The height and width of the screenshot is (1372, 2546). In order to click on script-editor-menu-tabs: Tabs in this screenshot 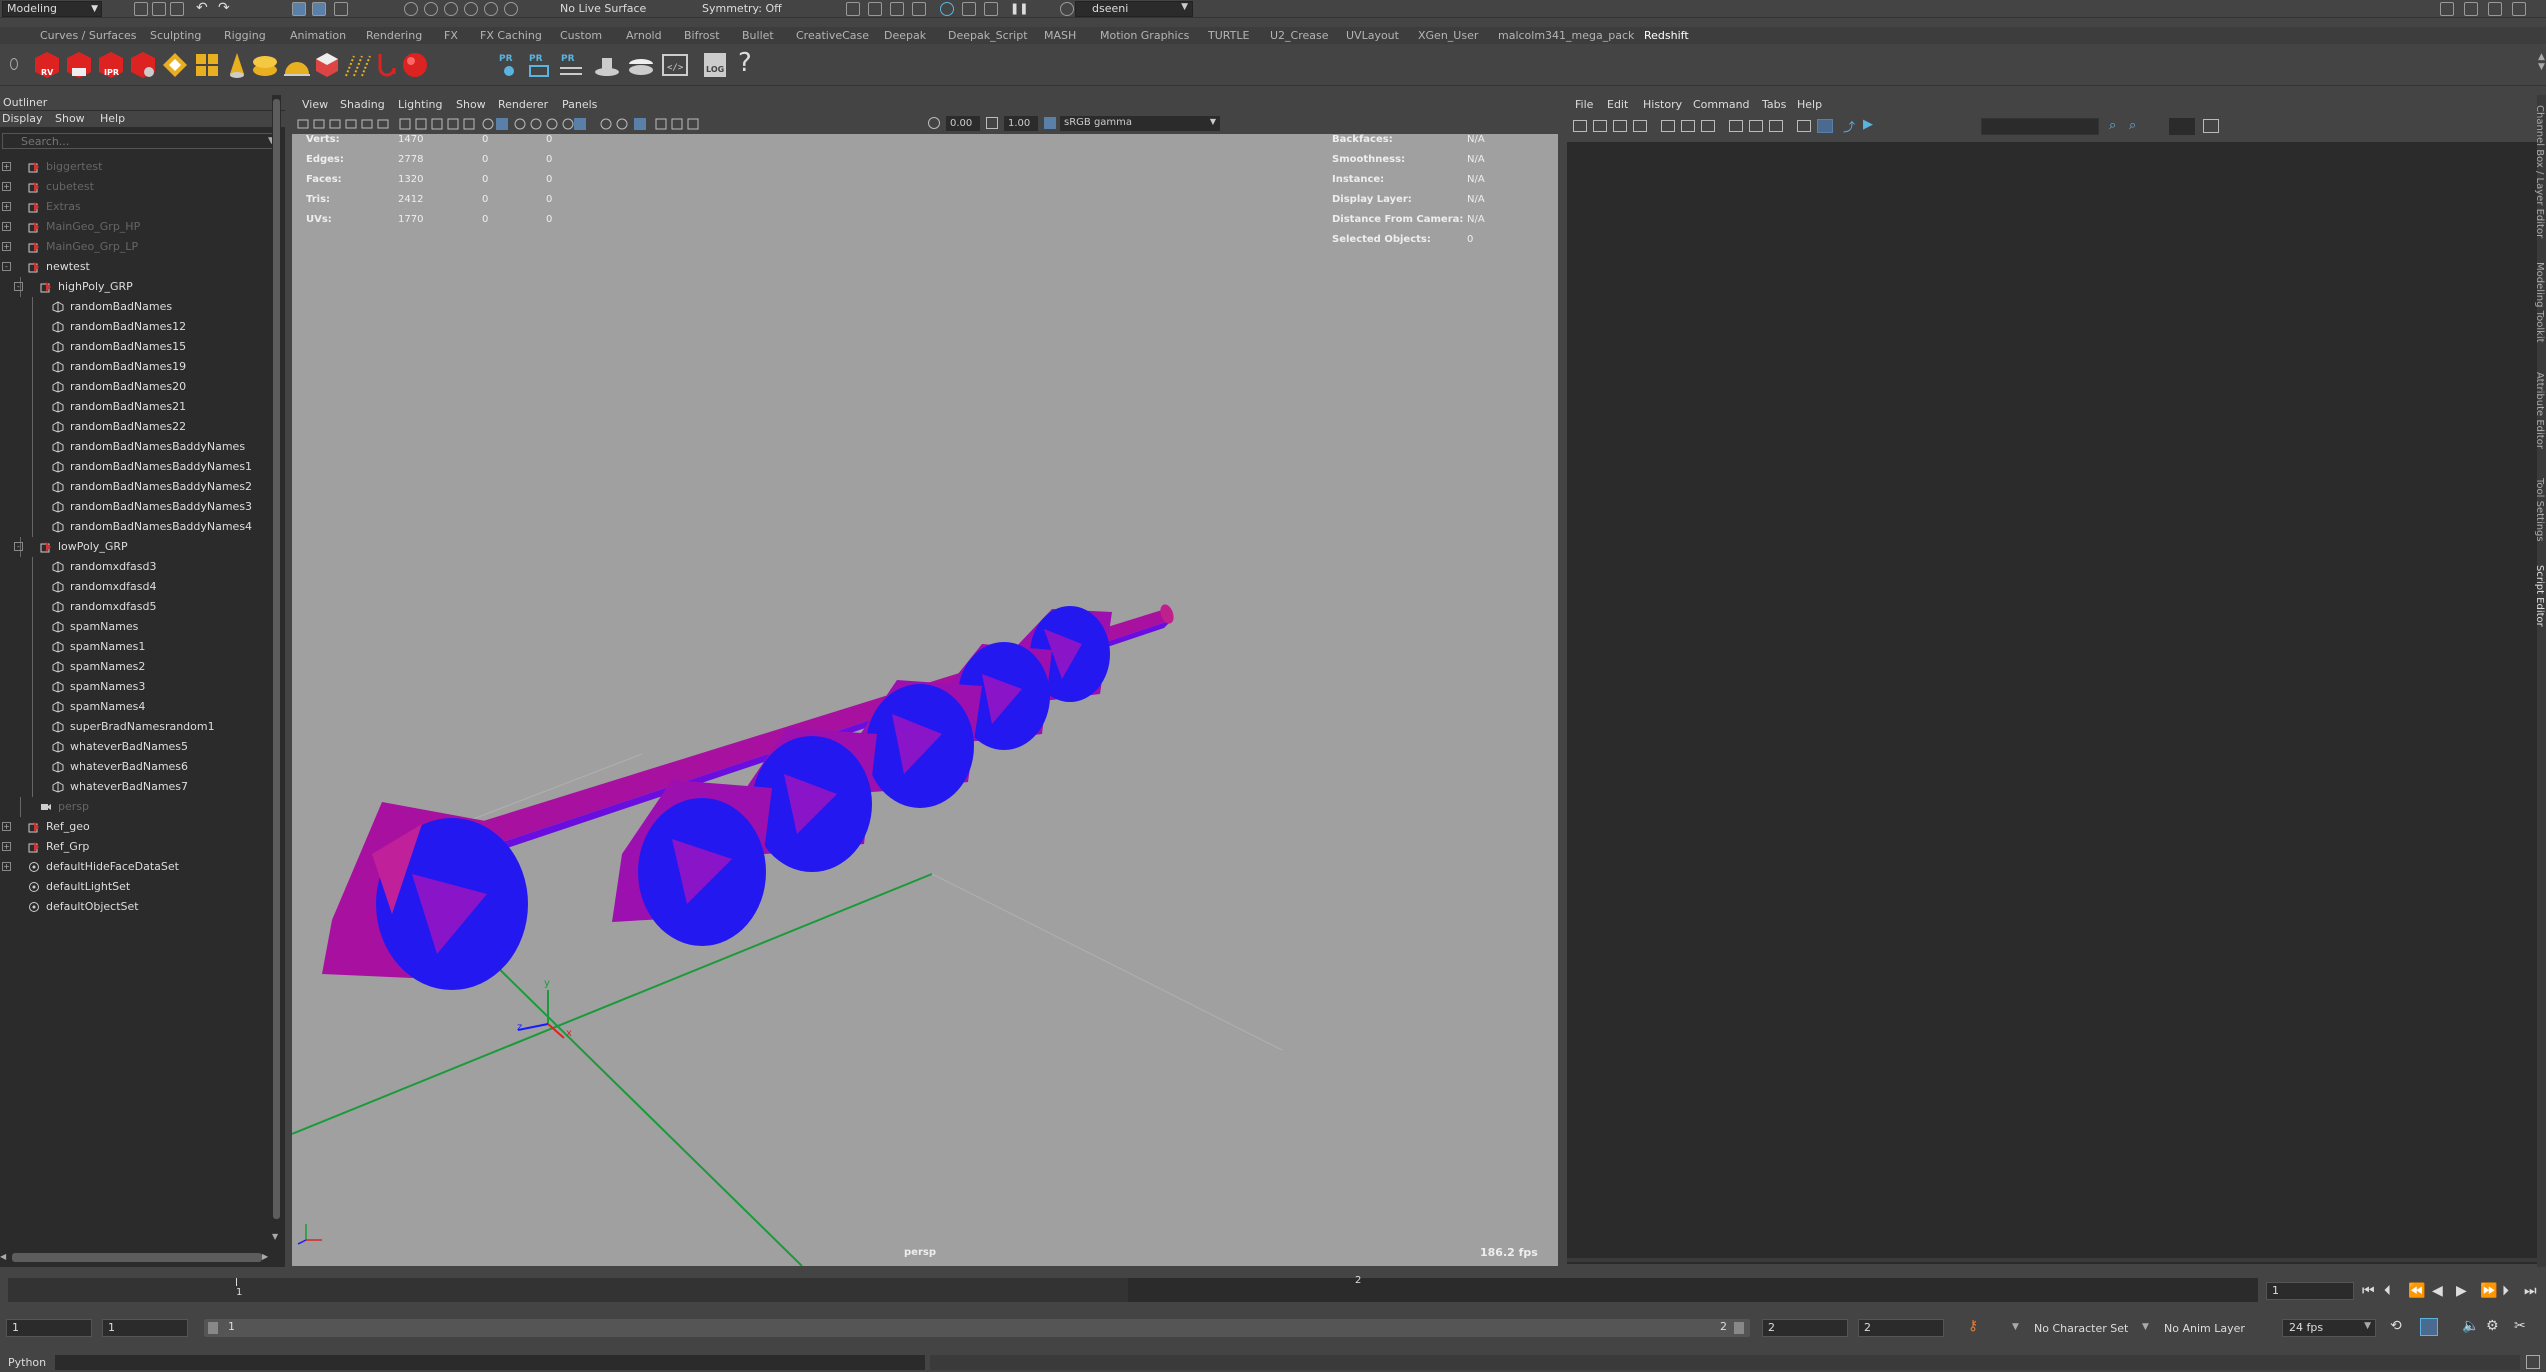, I will do `click(1774, 104)`.